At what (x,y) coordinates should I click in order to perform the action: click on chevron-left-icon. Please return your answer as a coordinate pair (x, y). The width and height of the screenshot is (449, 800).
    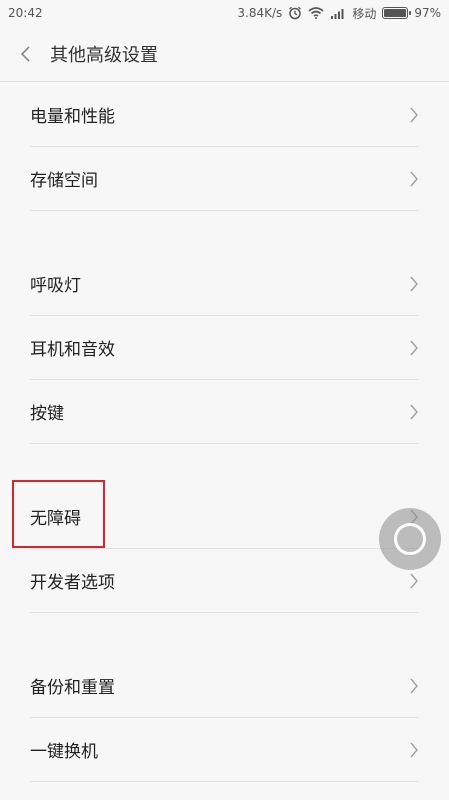
    Looking at the image, I should click on (25, 53).